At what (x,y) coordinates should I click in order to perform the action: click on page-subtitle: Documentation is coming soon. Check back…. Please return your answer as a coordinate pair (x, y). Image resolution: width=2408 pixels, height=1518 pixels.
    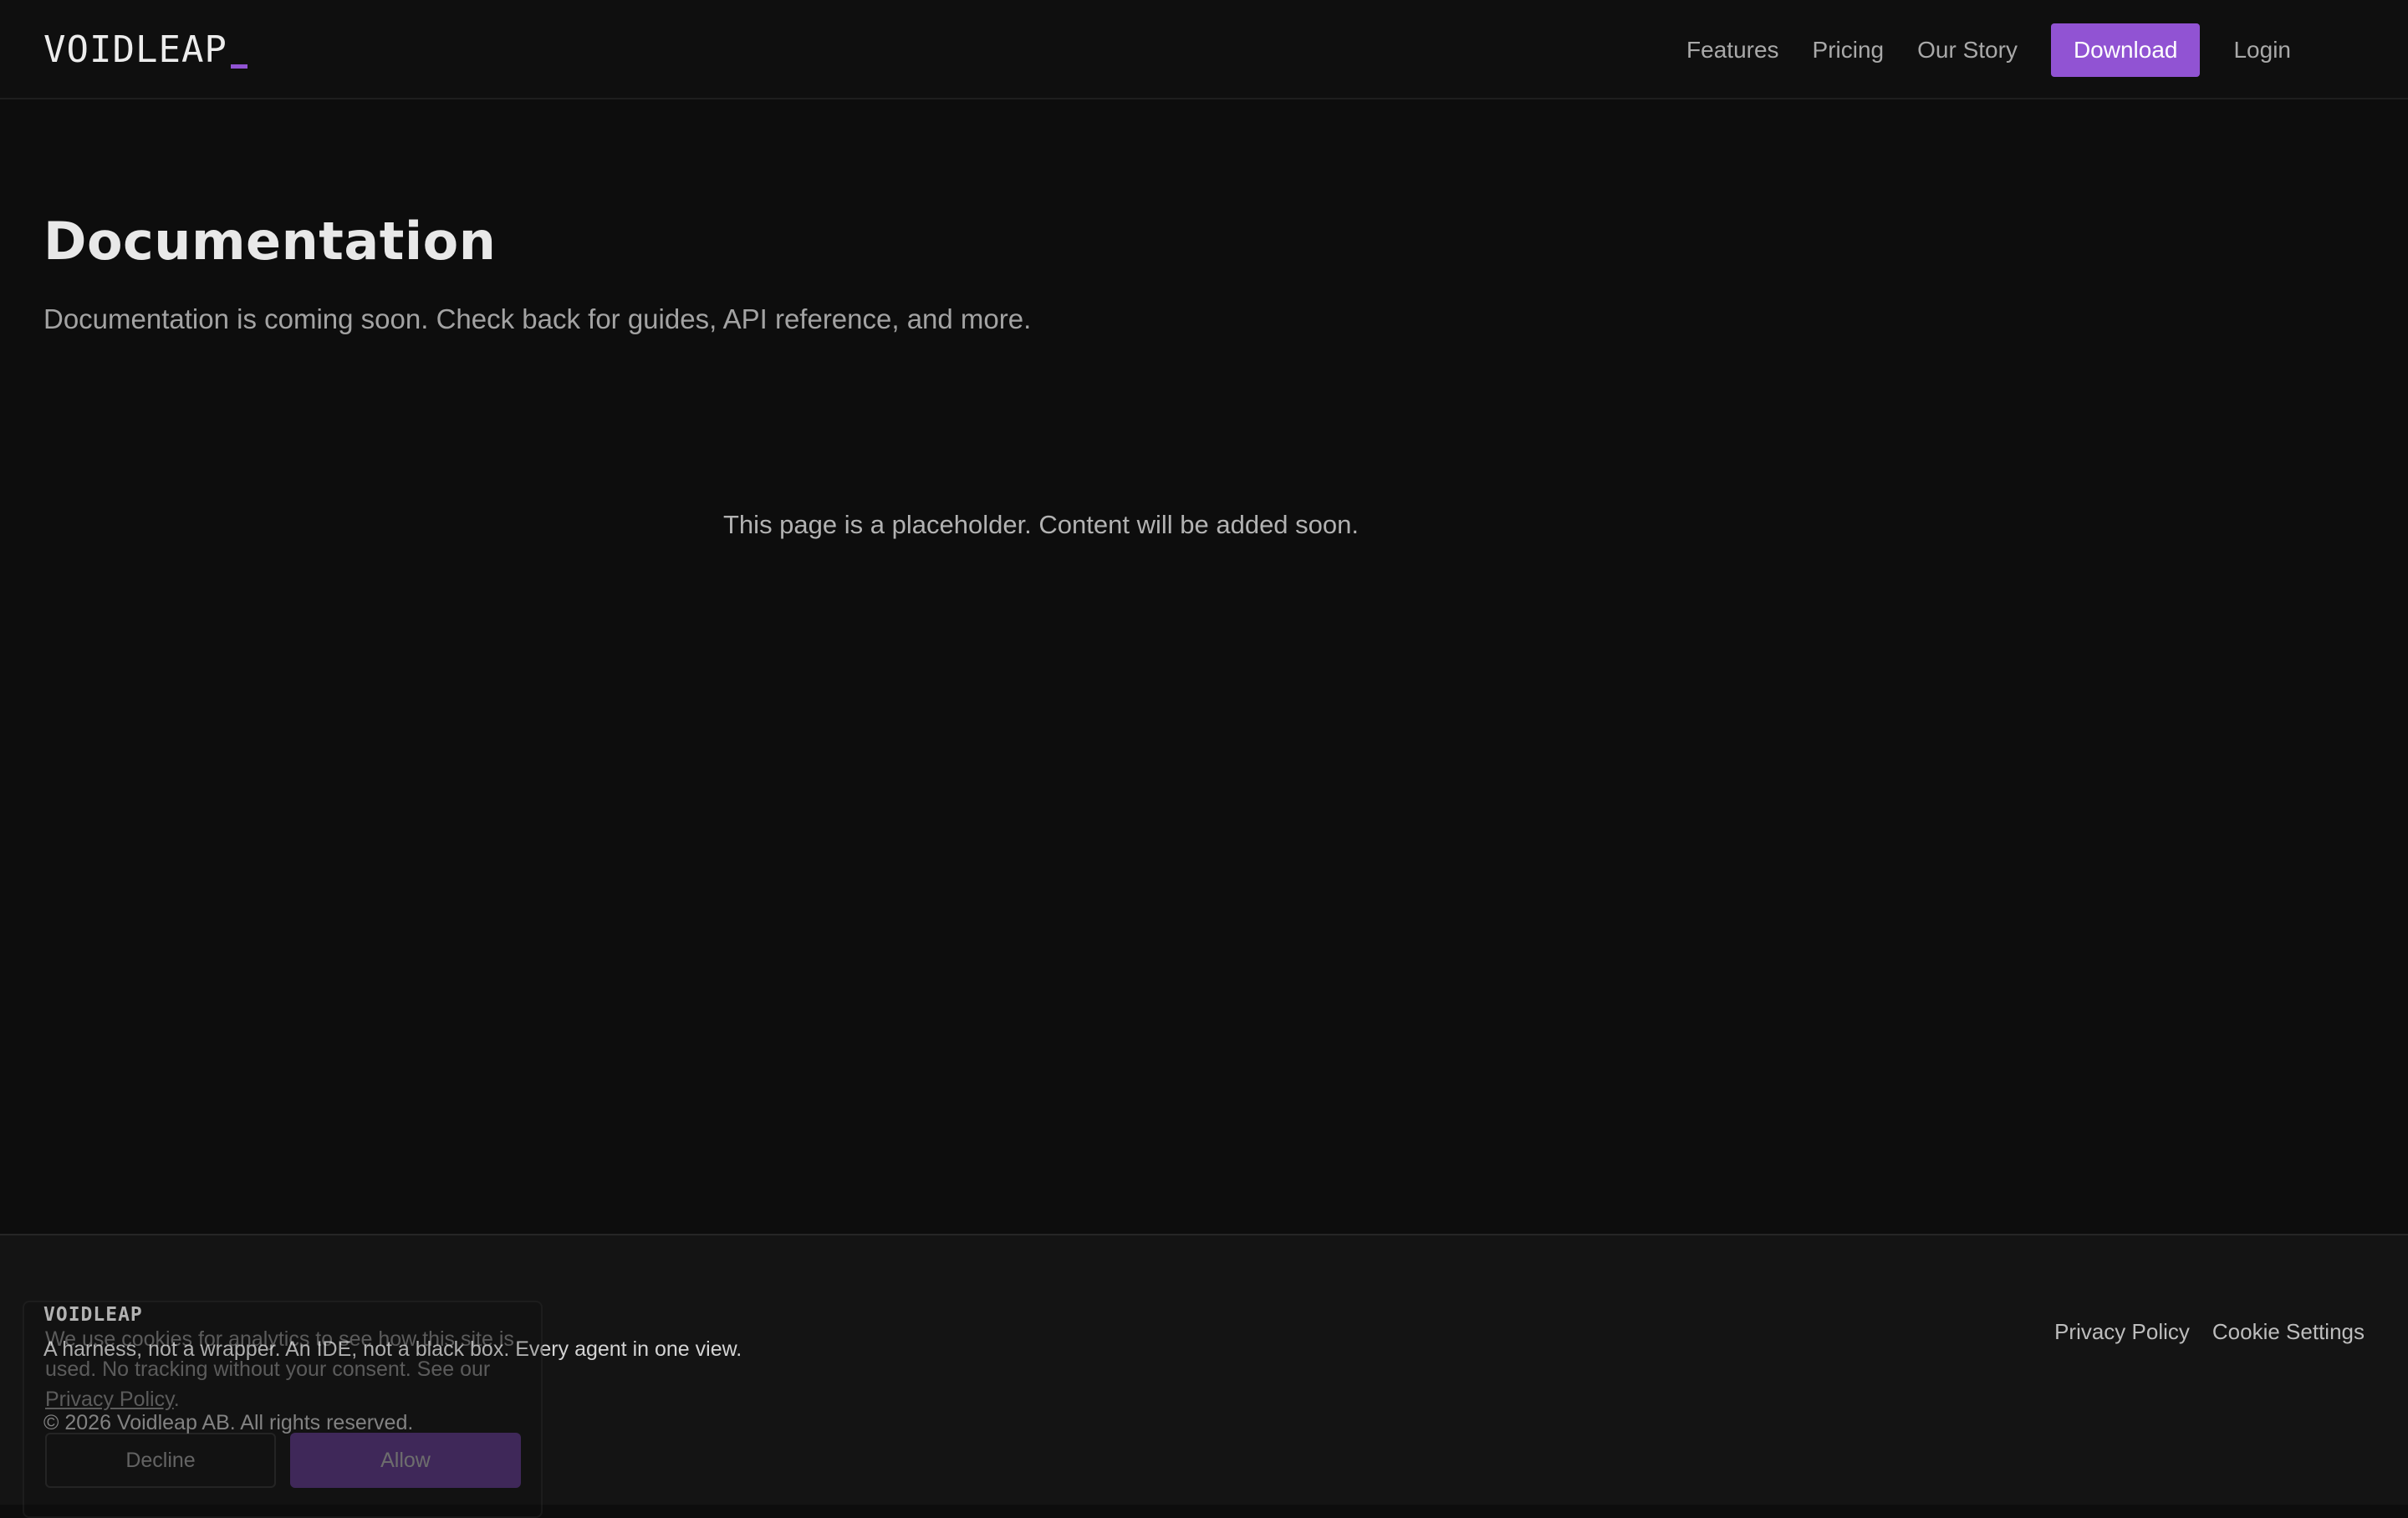
    Looking at the image, I should click on (537, 318).